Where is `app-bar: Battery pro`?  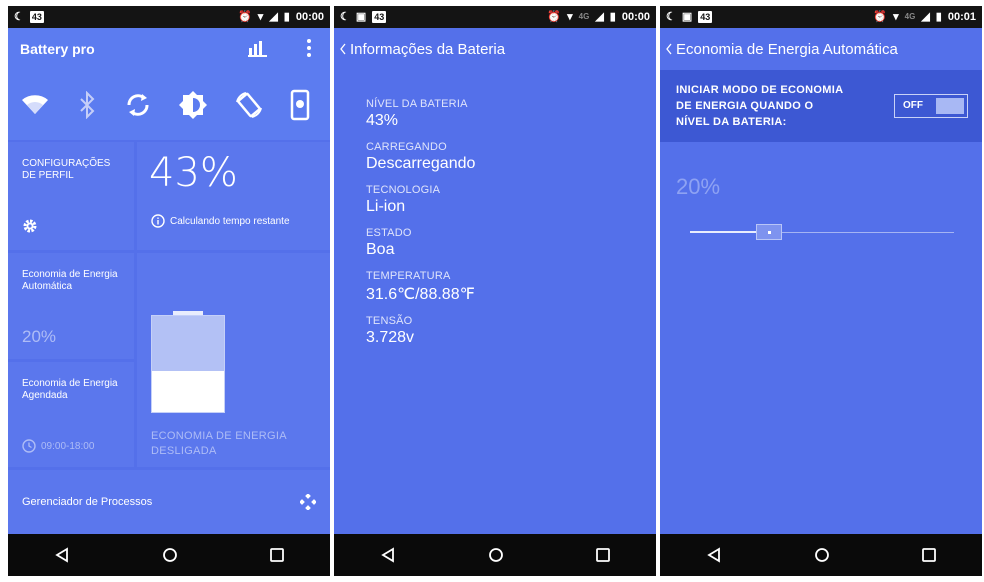
app-bar: Battery pro is located at coordinates (169, 49).